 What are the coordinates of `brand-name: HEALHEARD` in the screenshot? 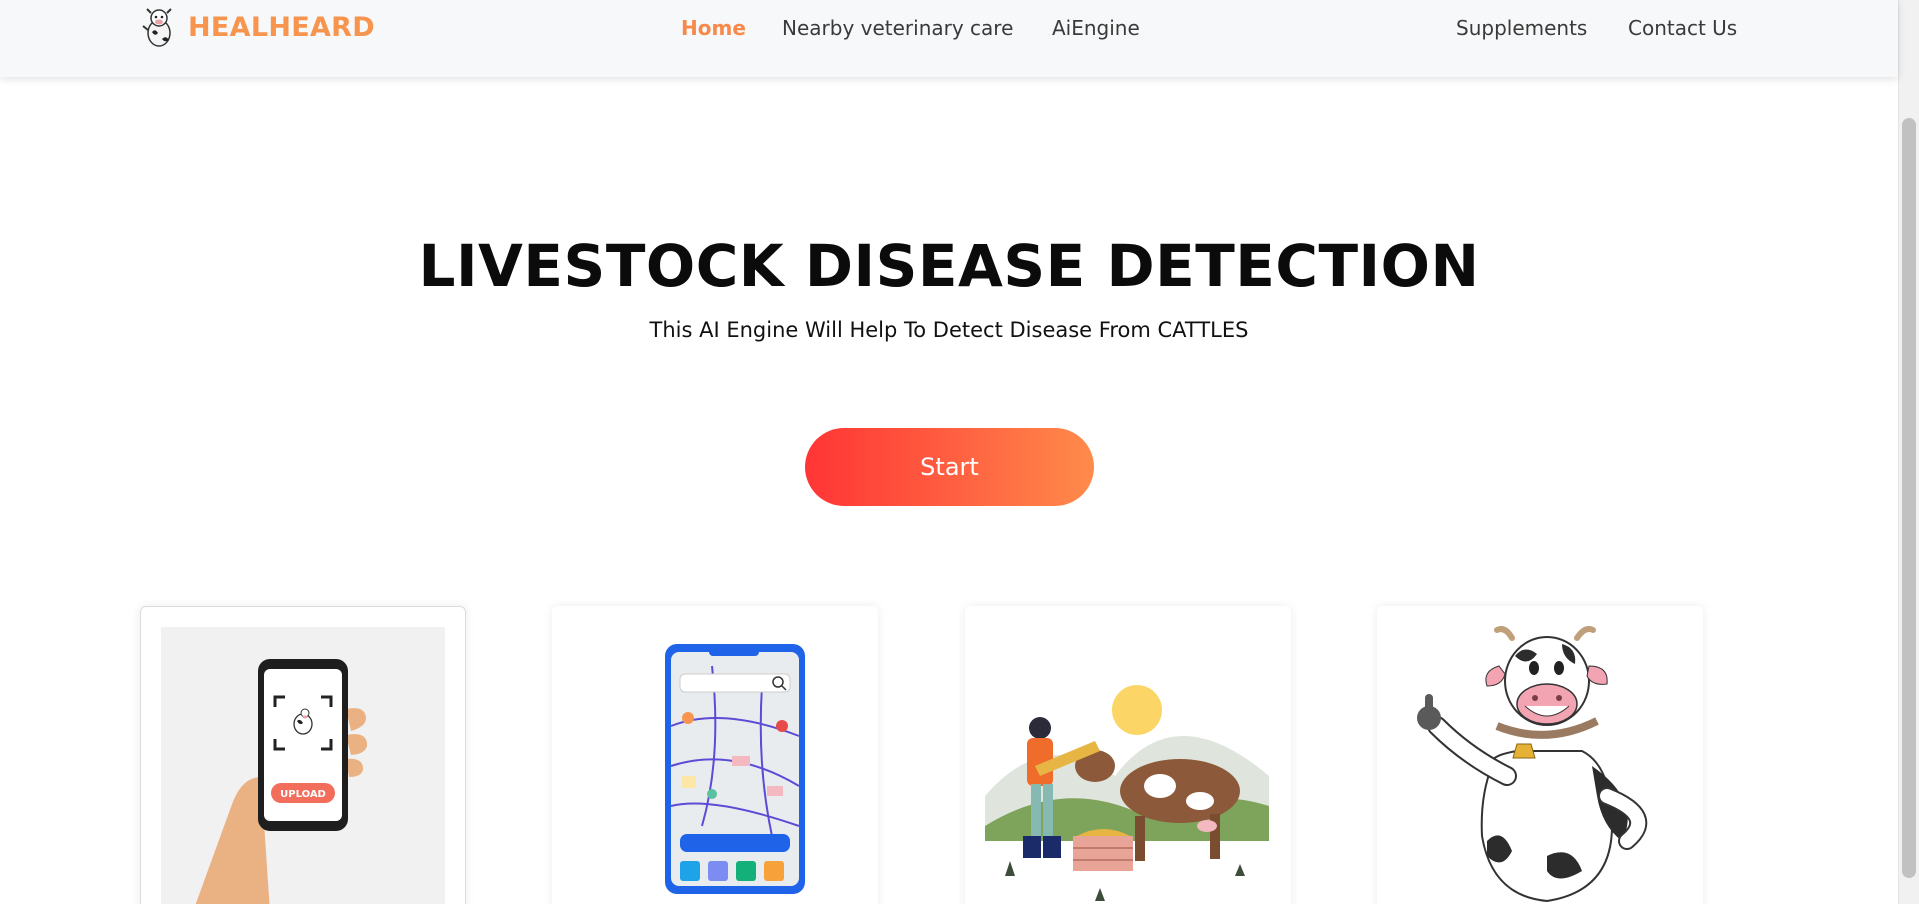 It's located at (281, 27).